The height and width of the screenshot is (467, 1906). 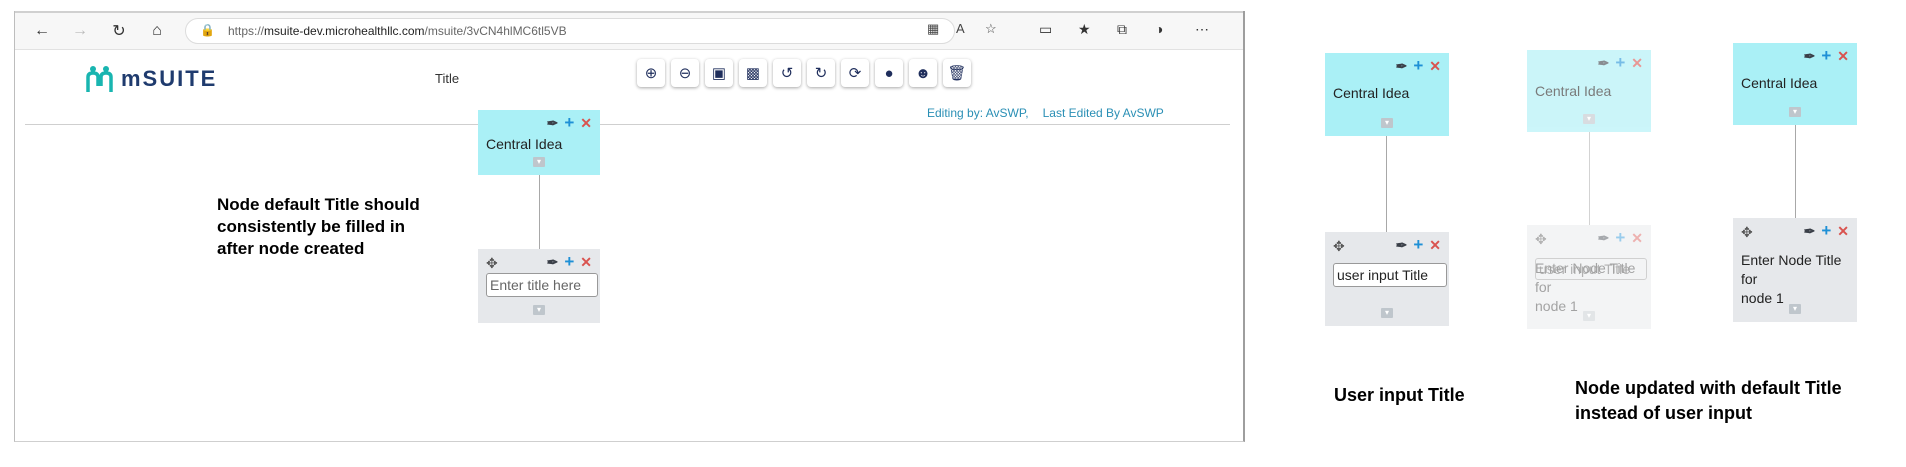 I want to click on reader-view-icon: ▦, so click(x=933, y=29).